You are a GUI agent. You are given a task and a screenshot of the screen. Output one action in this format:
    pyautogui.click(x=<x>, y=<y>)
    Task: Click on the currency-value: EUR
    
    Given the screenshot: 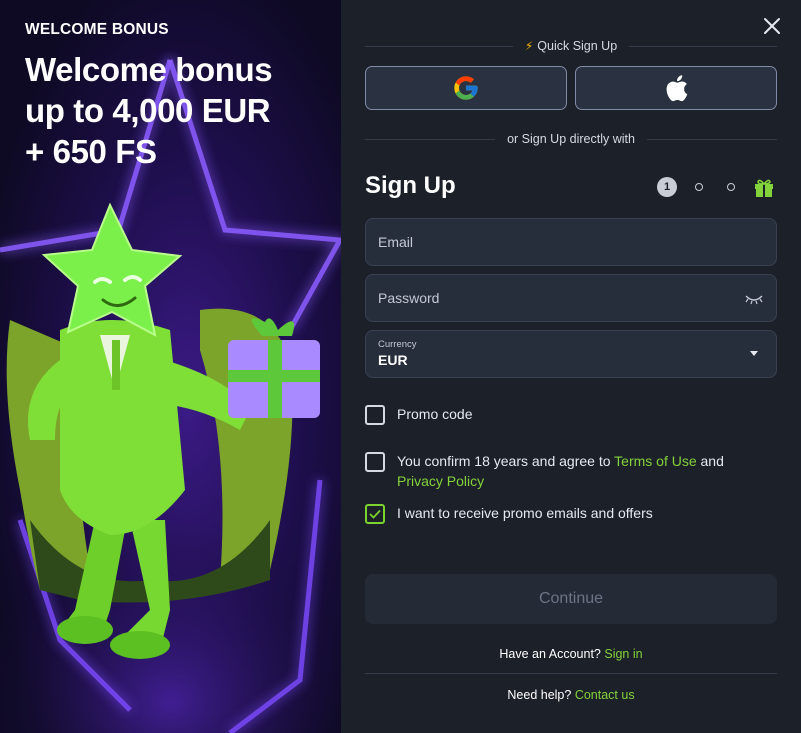 What is the action you would take?
    pyautogui.click(x=393, y=360)
    